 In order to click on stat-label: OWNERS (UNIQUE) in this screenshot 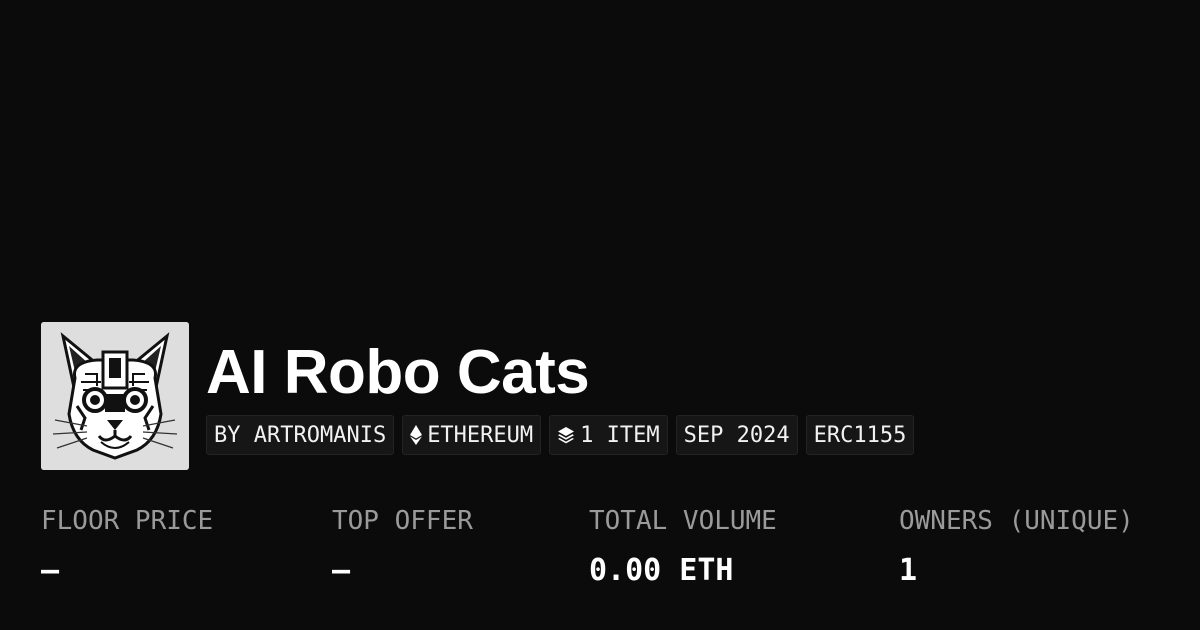, I will do `click(1016, 521)`.